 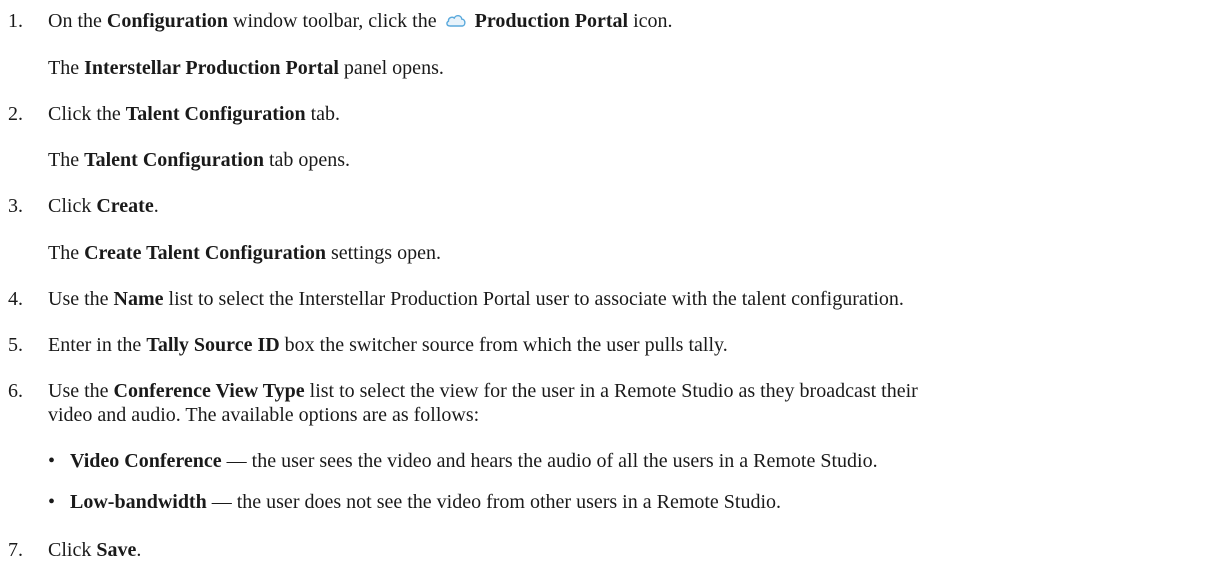 I want to click on ui-term: Create, so click(x=125, y=206).